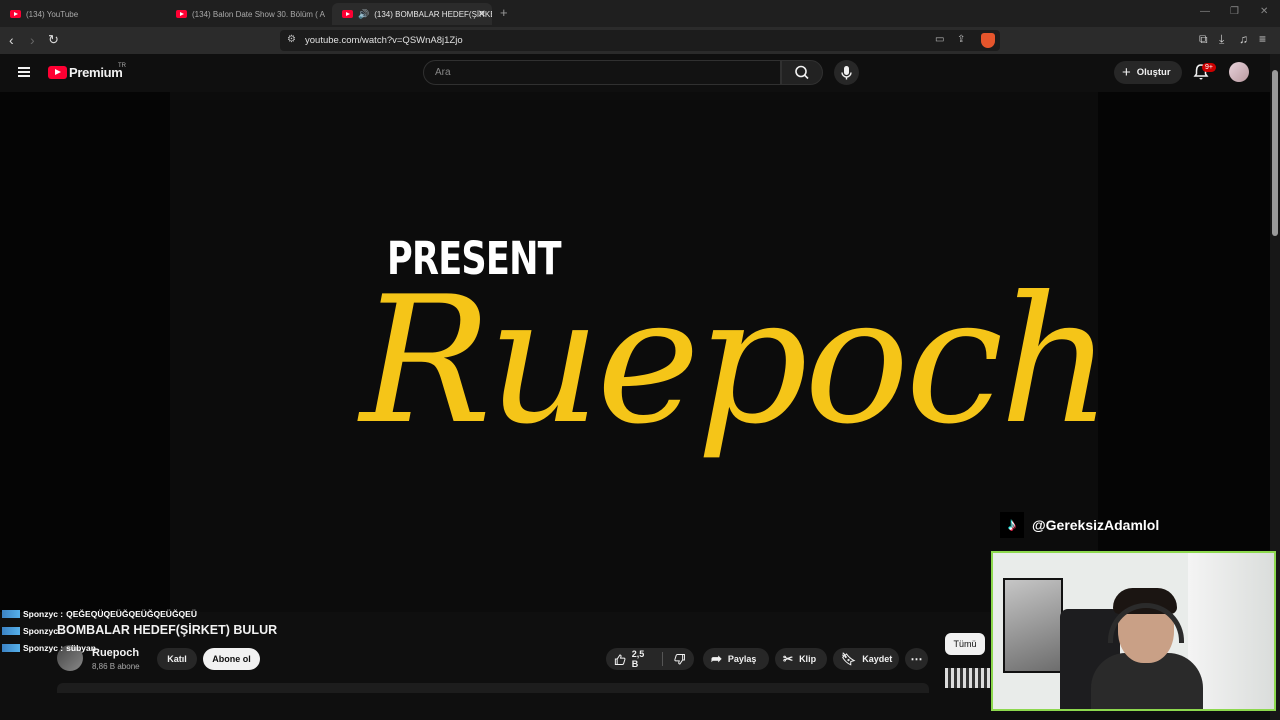 This screenshot has height=720, width=1280. Describe the element at coordinates (364, 13) in the screenshot. I see `speaker-icon: 🔊` at that location.